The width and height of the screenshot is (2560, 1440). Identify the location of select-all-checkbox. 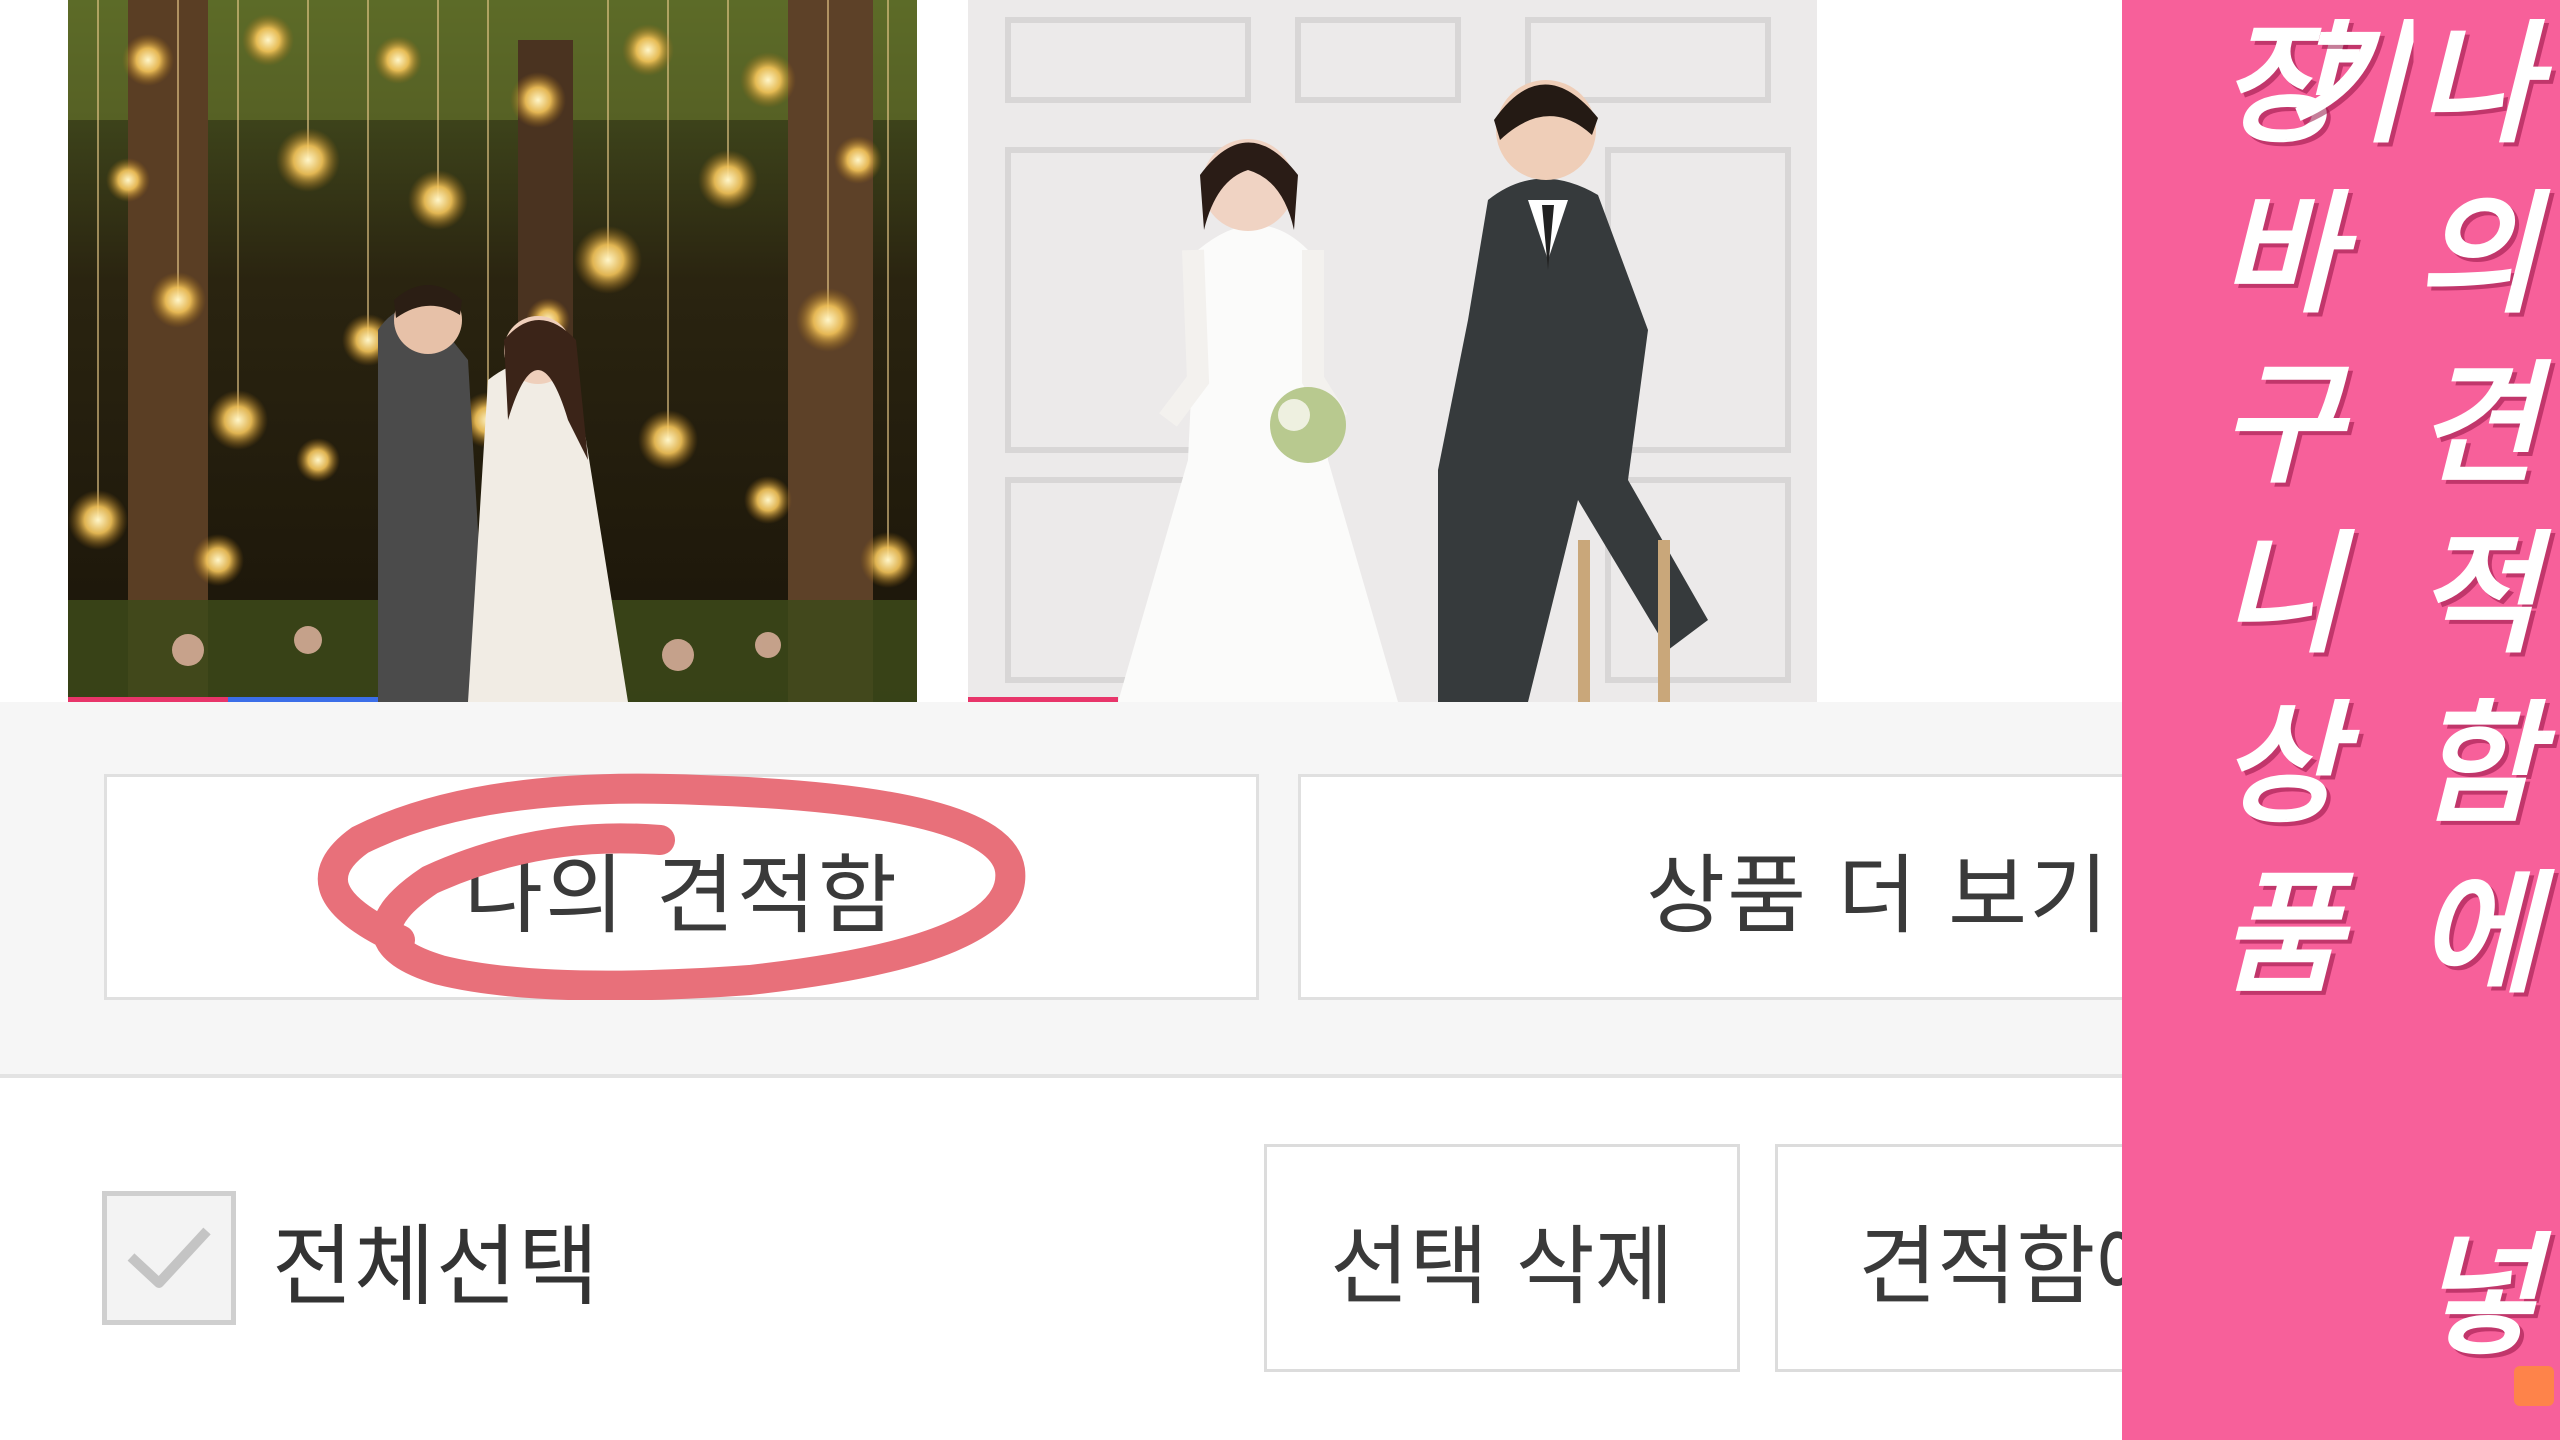
(169, 1258).